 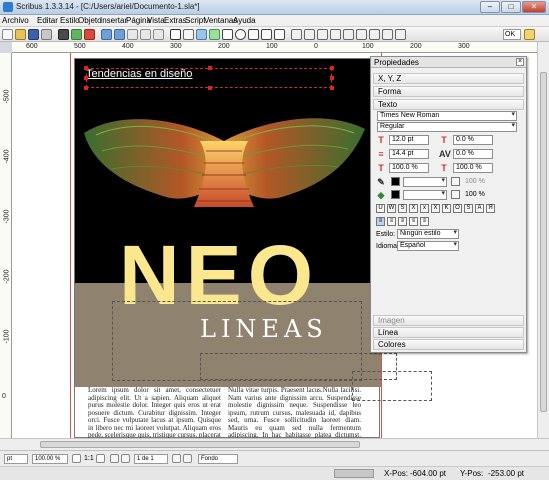 I want to click on zoom-in-icon, so click(x=100, y=458).